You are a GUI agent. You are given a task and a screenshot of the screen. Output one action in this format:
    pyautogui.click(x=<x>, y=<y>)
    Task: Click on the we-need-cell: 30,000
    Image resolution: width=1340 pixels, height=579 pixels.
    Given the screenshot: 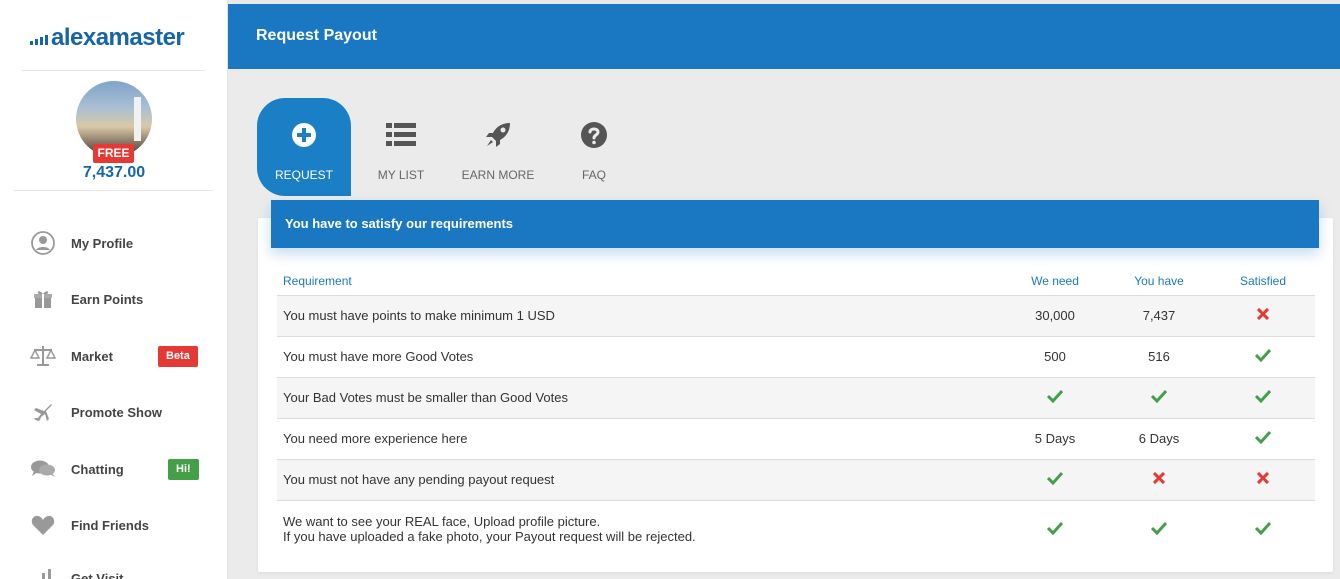 What is the action you would take?
    pyautogui.click(x=1055, y=316)
    